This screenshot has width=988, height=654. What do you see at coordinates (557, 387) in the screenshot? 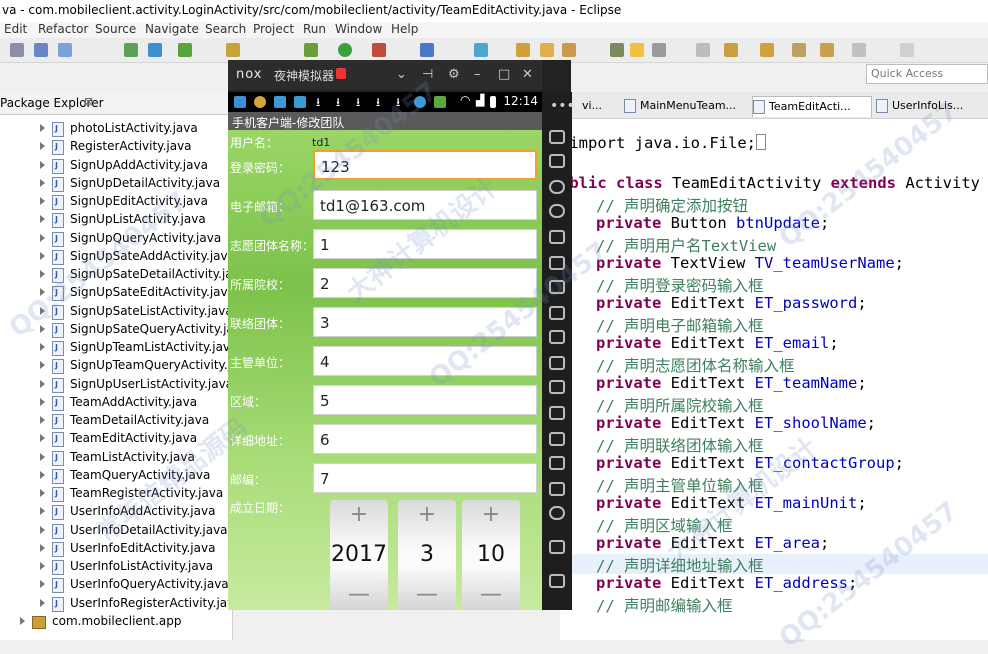
I see `macro-icon` at bounding box center [557, 387].